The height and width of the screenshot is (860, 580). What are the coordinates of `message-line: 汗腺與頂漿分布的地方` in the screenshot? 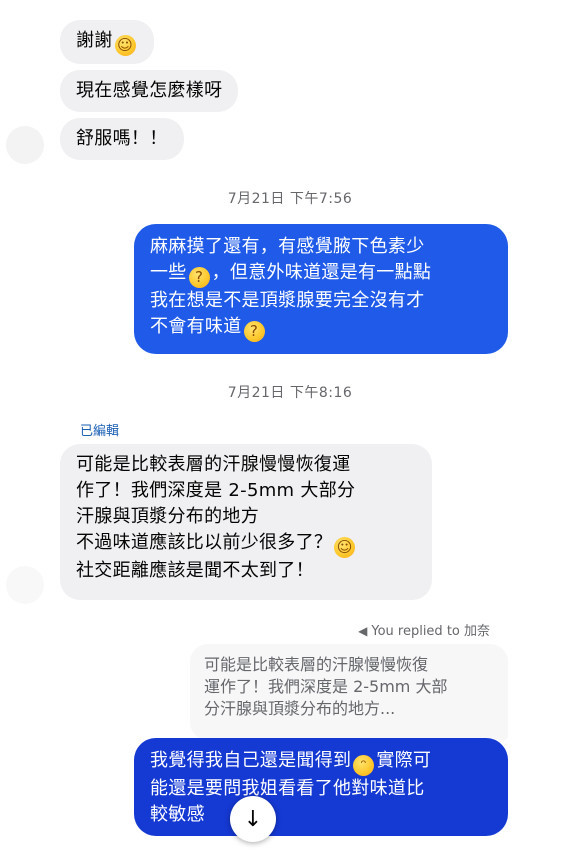 It's located at (167, 516).